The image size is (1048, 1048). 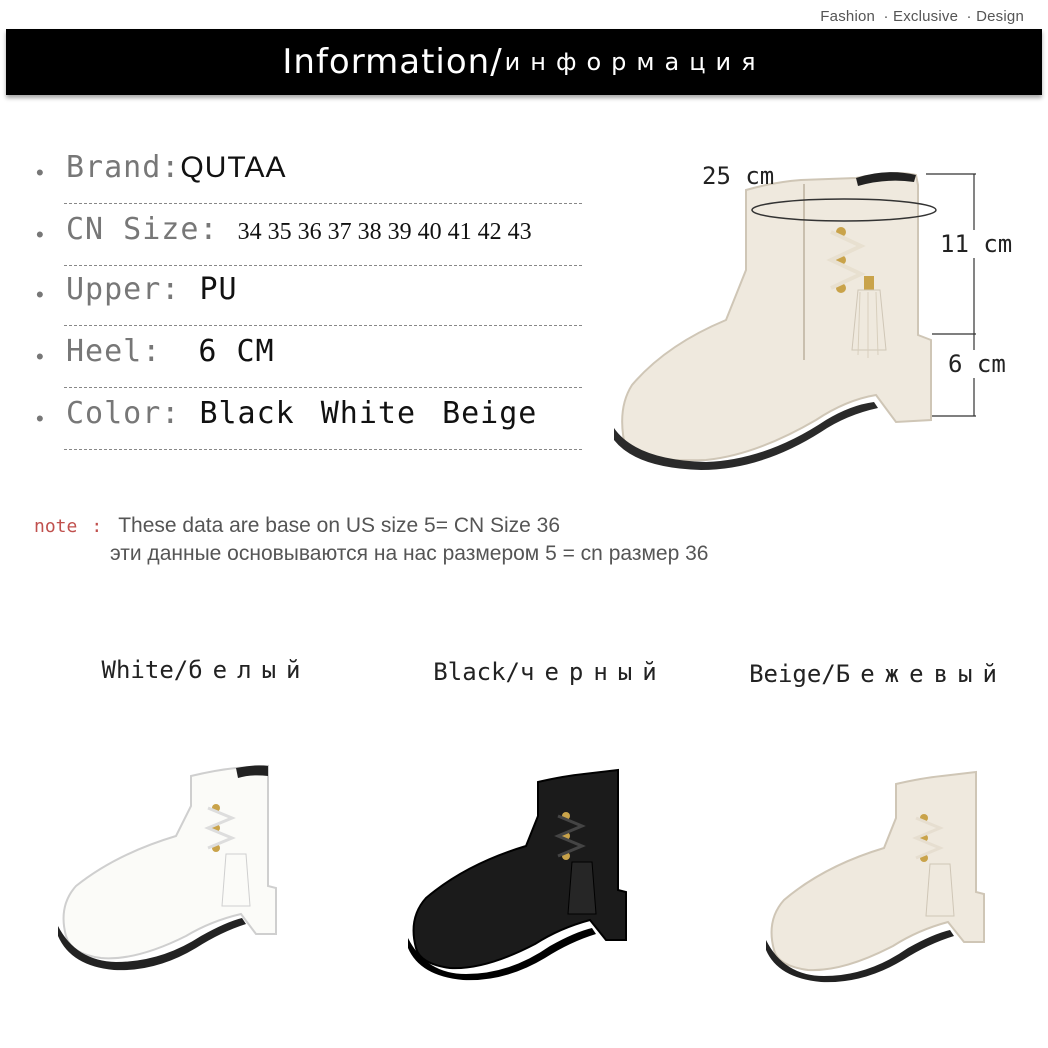 What do you see at coordinates (123, 289) in the screenshot?
I see `spec-upper-label: Upper:` at bounding box center [123, 289].